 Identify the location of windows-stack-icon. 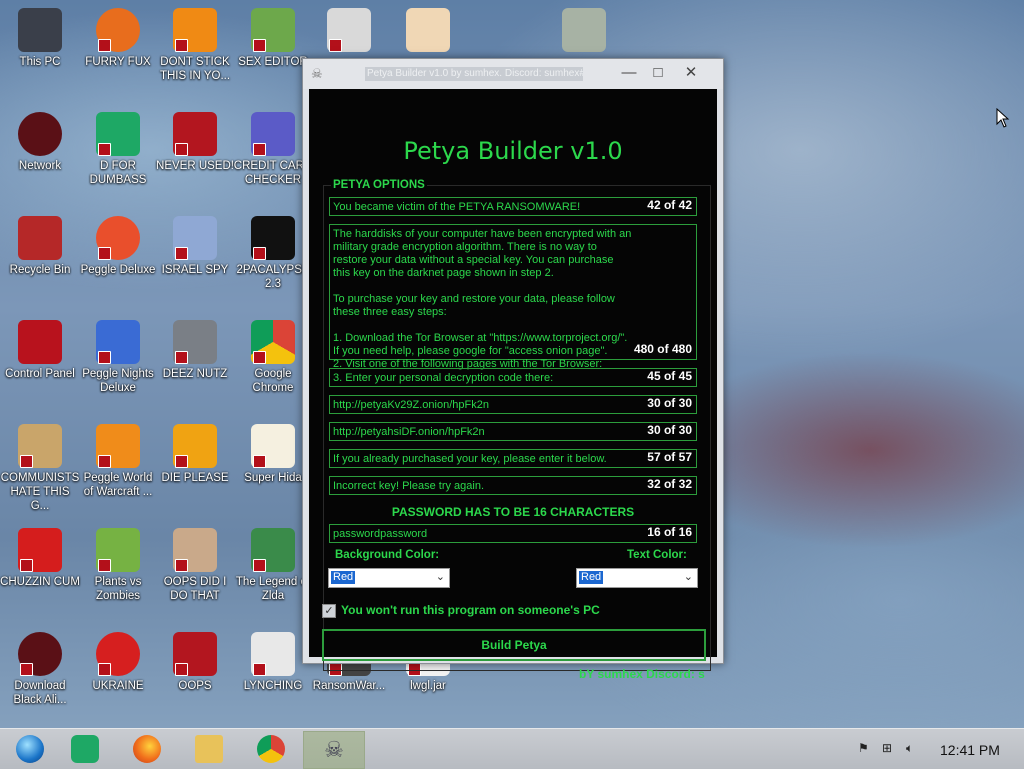
(195, 342).